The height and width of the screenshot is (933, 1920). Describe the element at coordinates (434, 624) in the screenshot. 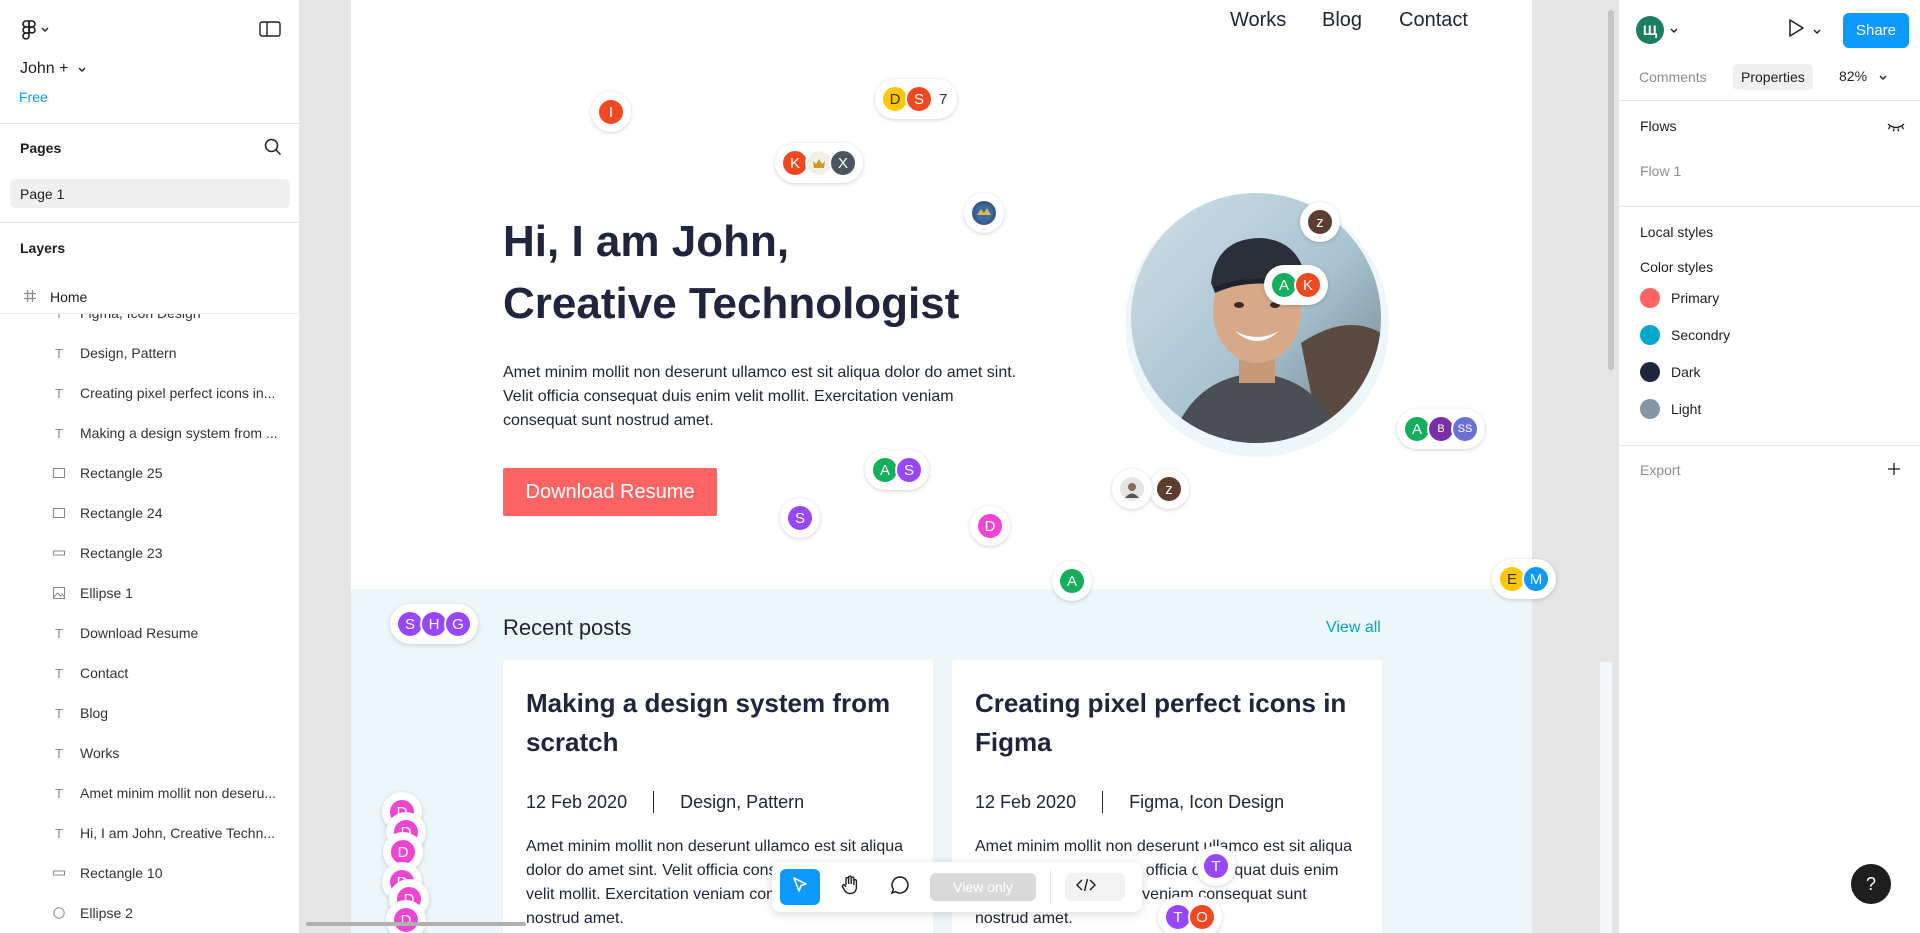

I see `collaborator-bubble: S H G` at that location.